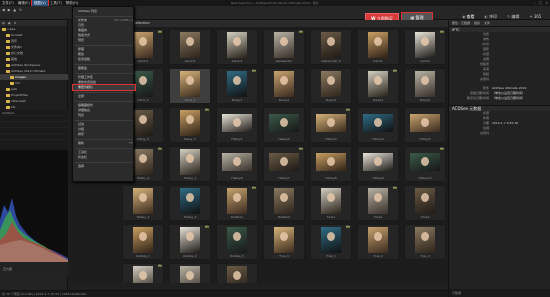  I want to click on thumbnail-item: JPG Hailey3, so click(331, 125).